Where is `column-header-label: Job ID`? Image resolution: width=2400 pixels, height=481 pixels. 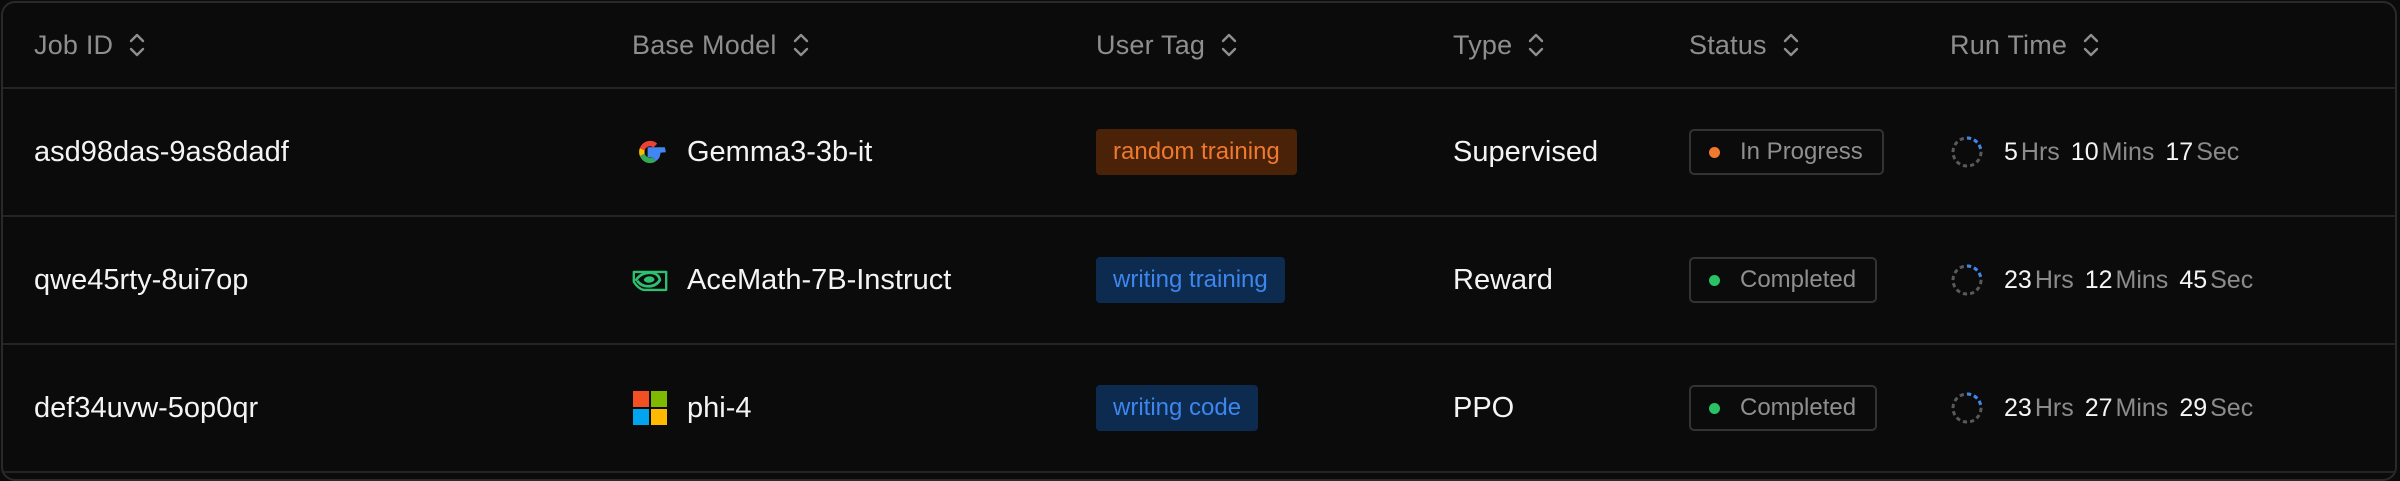 column-header-label: Job ID is located at coordinates (74, 44).